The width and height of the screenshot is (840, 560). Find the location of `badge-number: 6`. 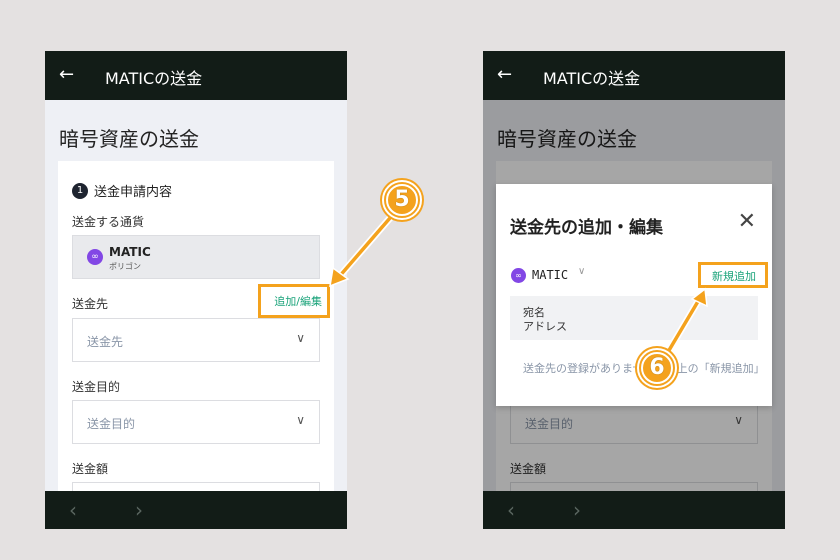

badge-number: 6 is located at coordinates (657, 368).